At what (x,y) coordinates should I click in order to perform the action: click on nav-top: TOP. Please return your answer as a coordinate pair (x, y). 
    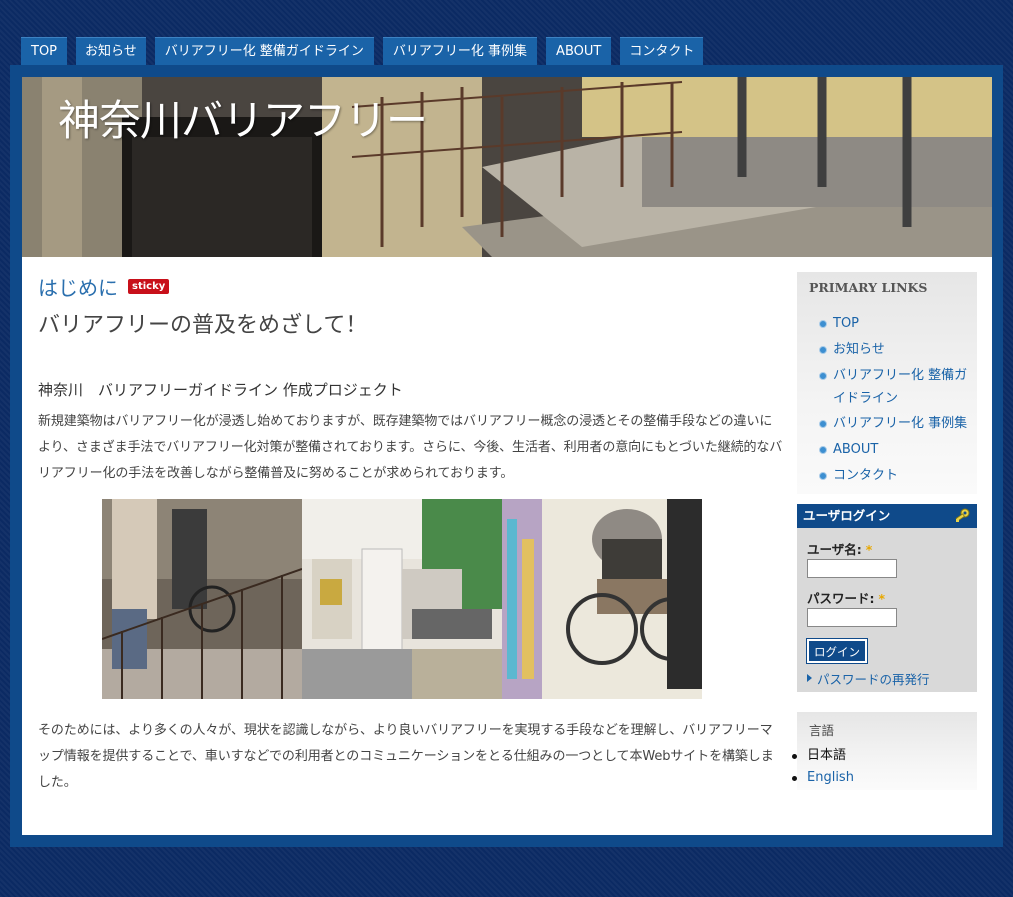
    Looking at the image, I should click on (44, 51).